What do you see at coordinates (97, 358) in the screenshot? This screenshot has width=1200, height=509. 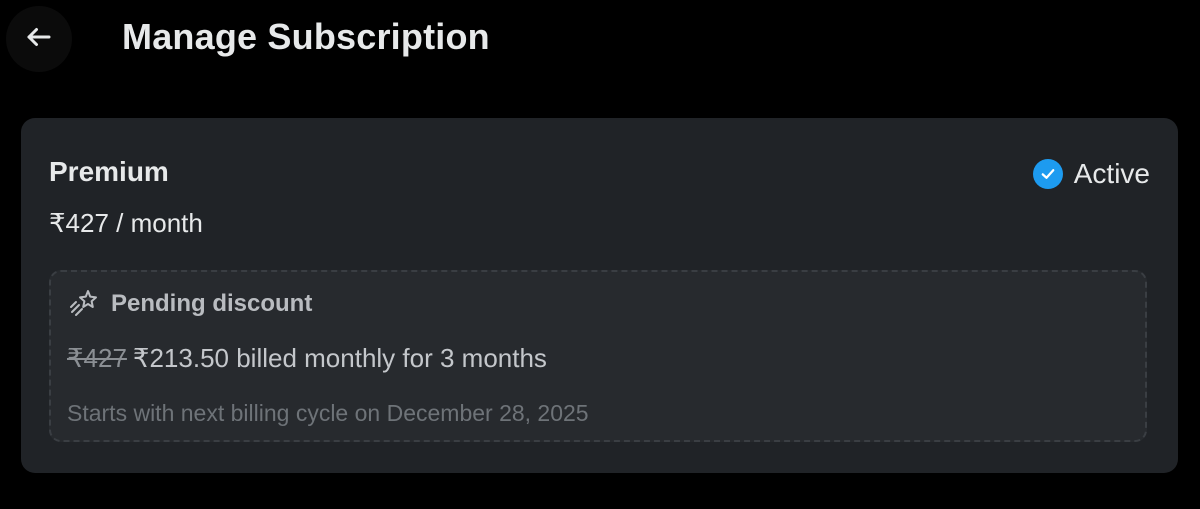 I see `old-price: ₹427` at bounding box center [97, 358].